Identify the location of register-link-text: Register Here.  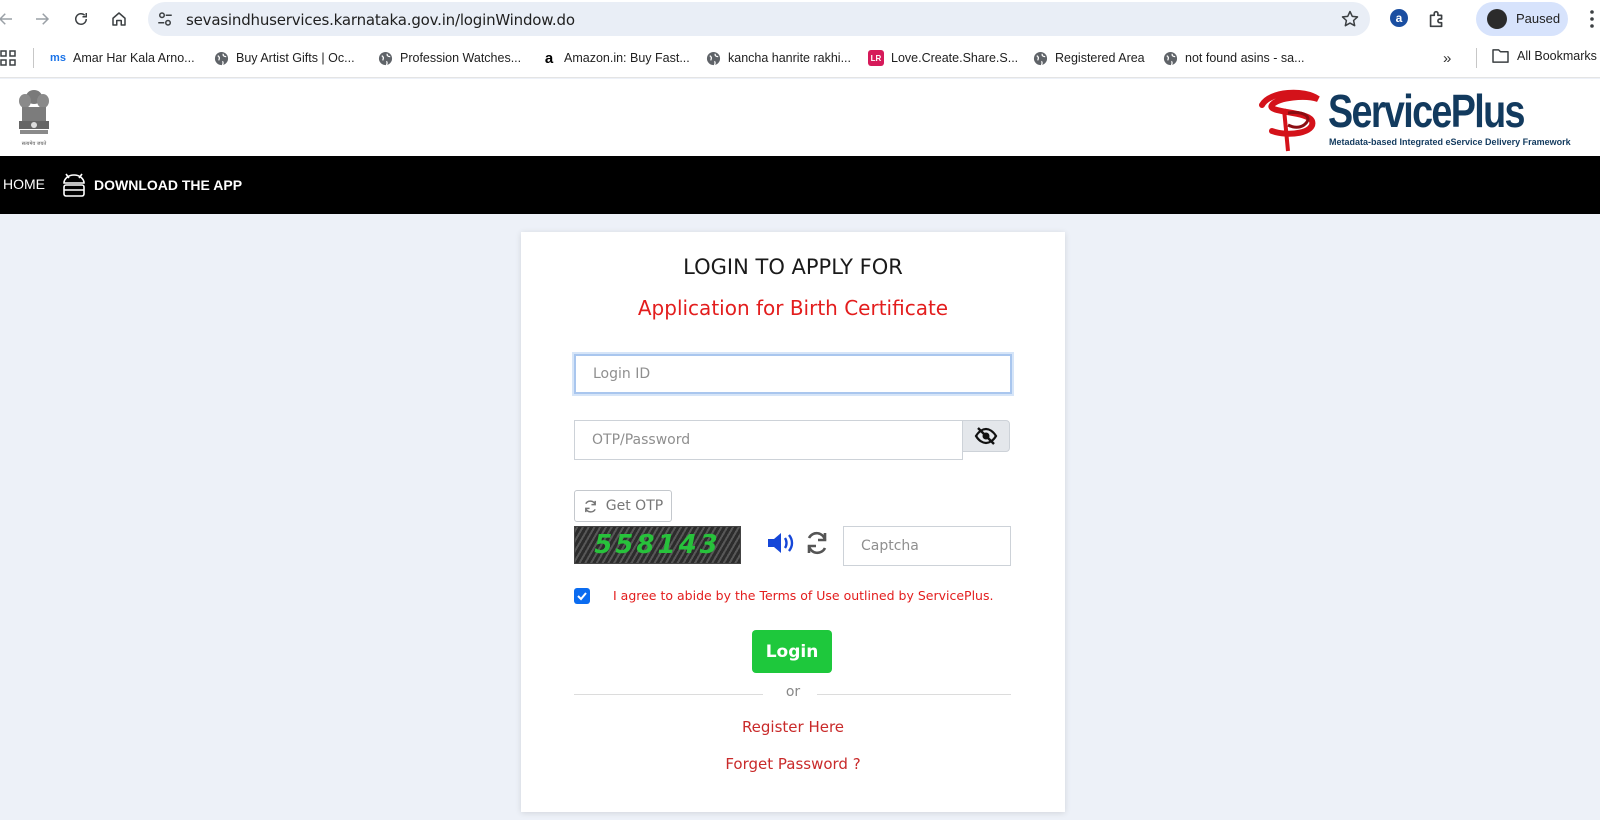
(793, 727).